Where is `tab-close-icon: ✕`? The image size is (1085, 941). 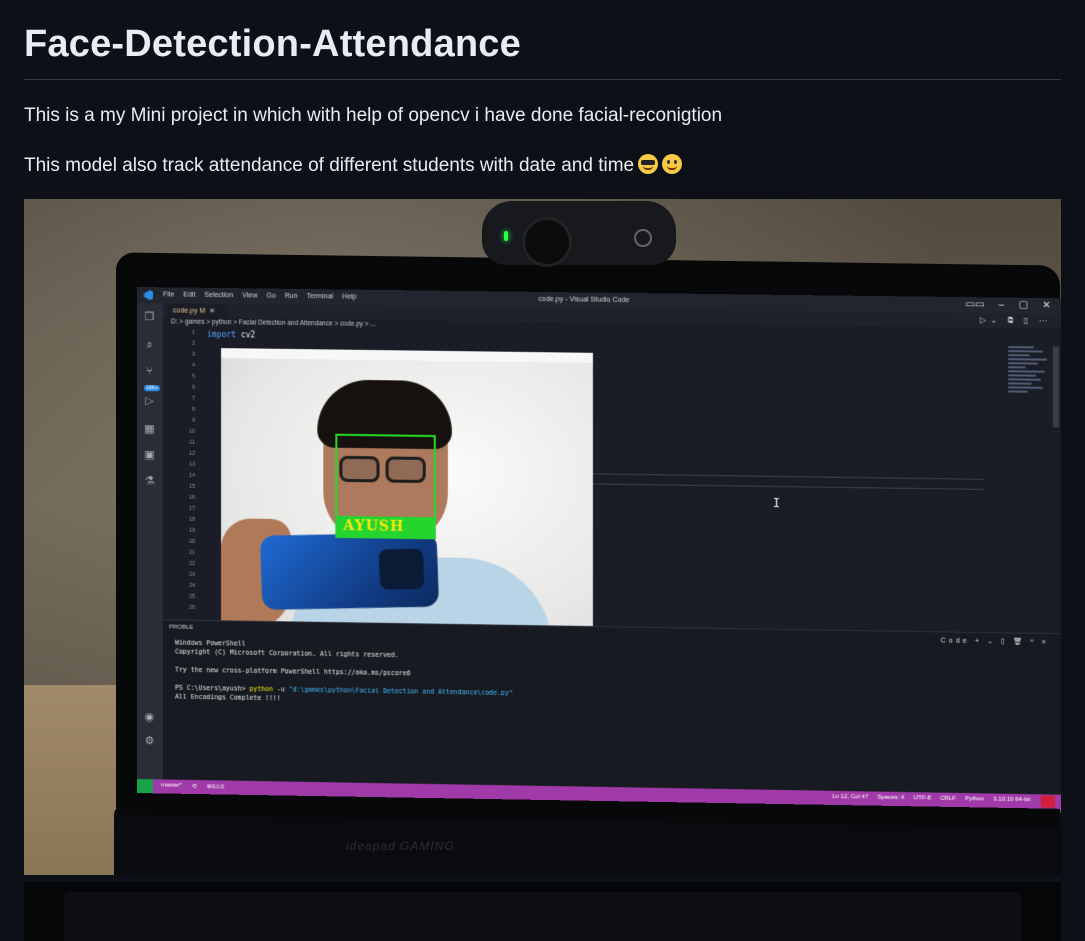
tab-close-icon: ✕ is located at coordinates (212, 311).